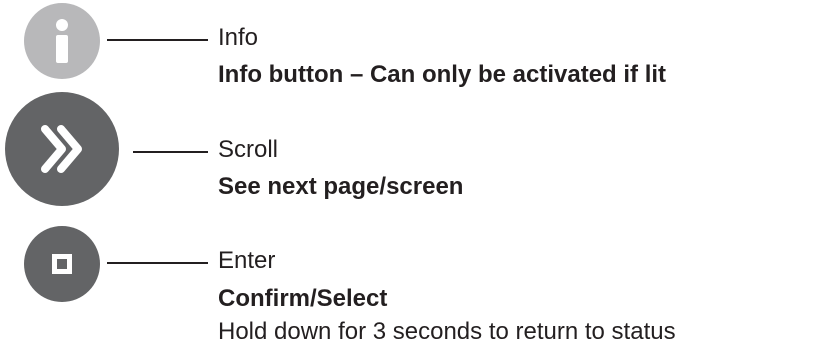 This screenshot has height=349, width=820. Describe the element at coordinates (157, 40) in the screenshot. I see `info-leader-line` at that location.